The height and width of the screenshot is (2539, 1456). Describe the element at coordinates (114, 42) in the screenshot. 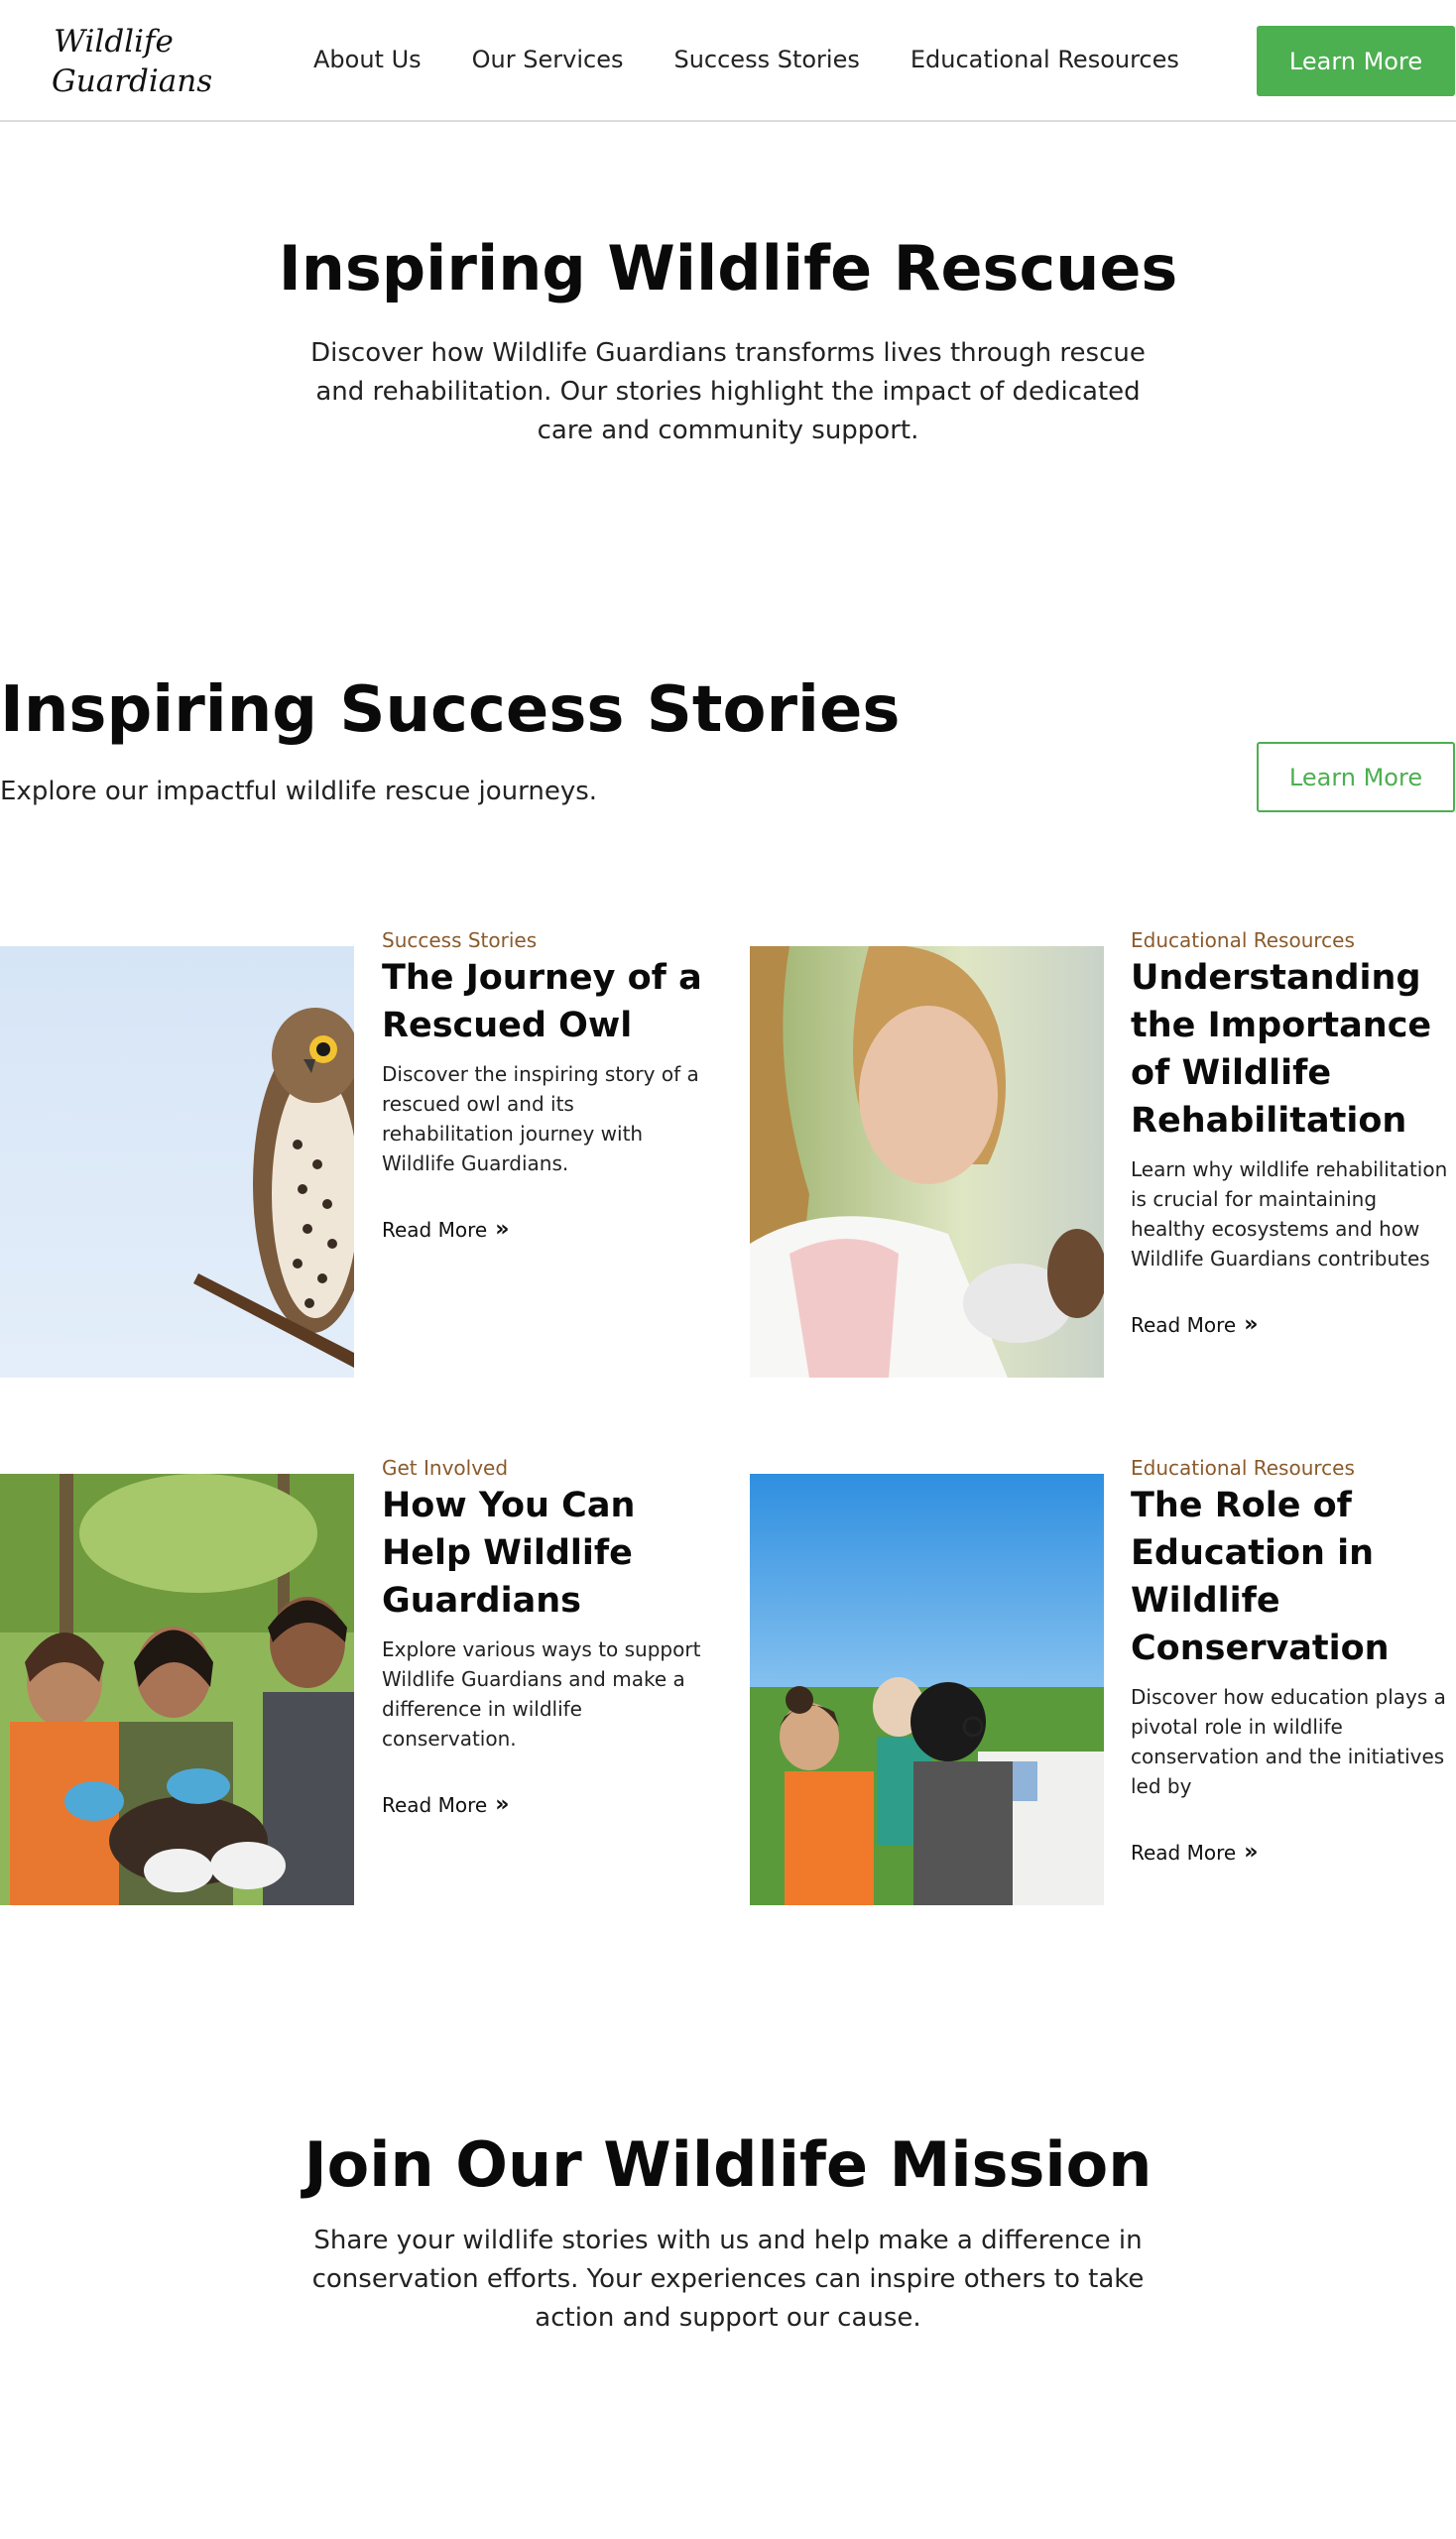

I see `logo-line-1: Wildlife` at that location.